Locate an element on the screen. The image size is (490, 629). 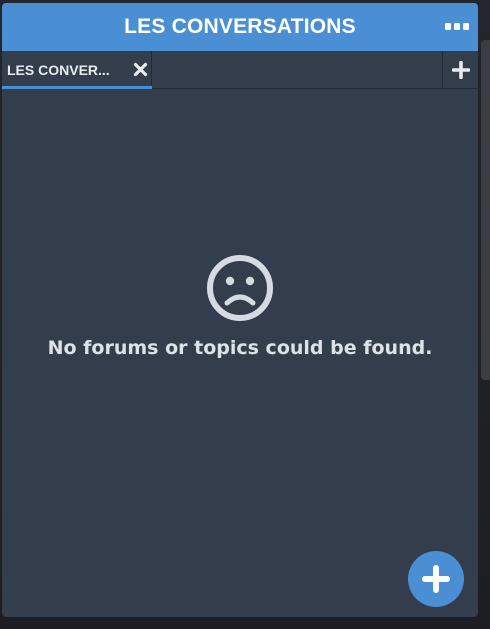
more-options-button is located at coordinates (457, 27).